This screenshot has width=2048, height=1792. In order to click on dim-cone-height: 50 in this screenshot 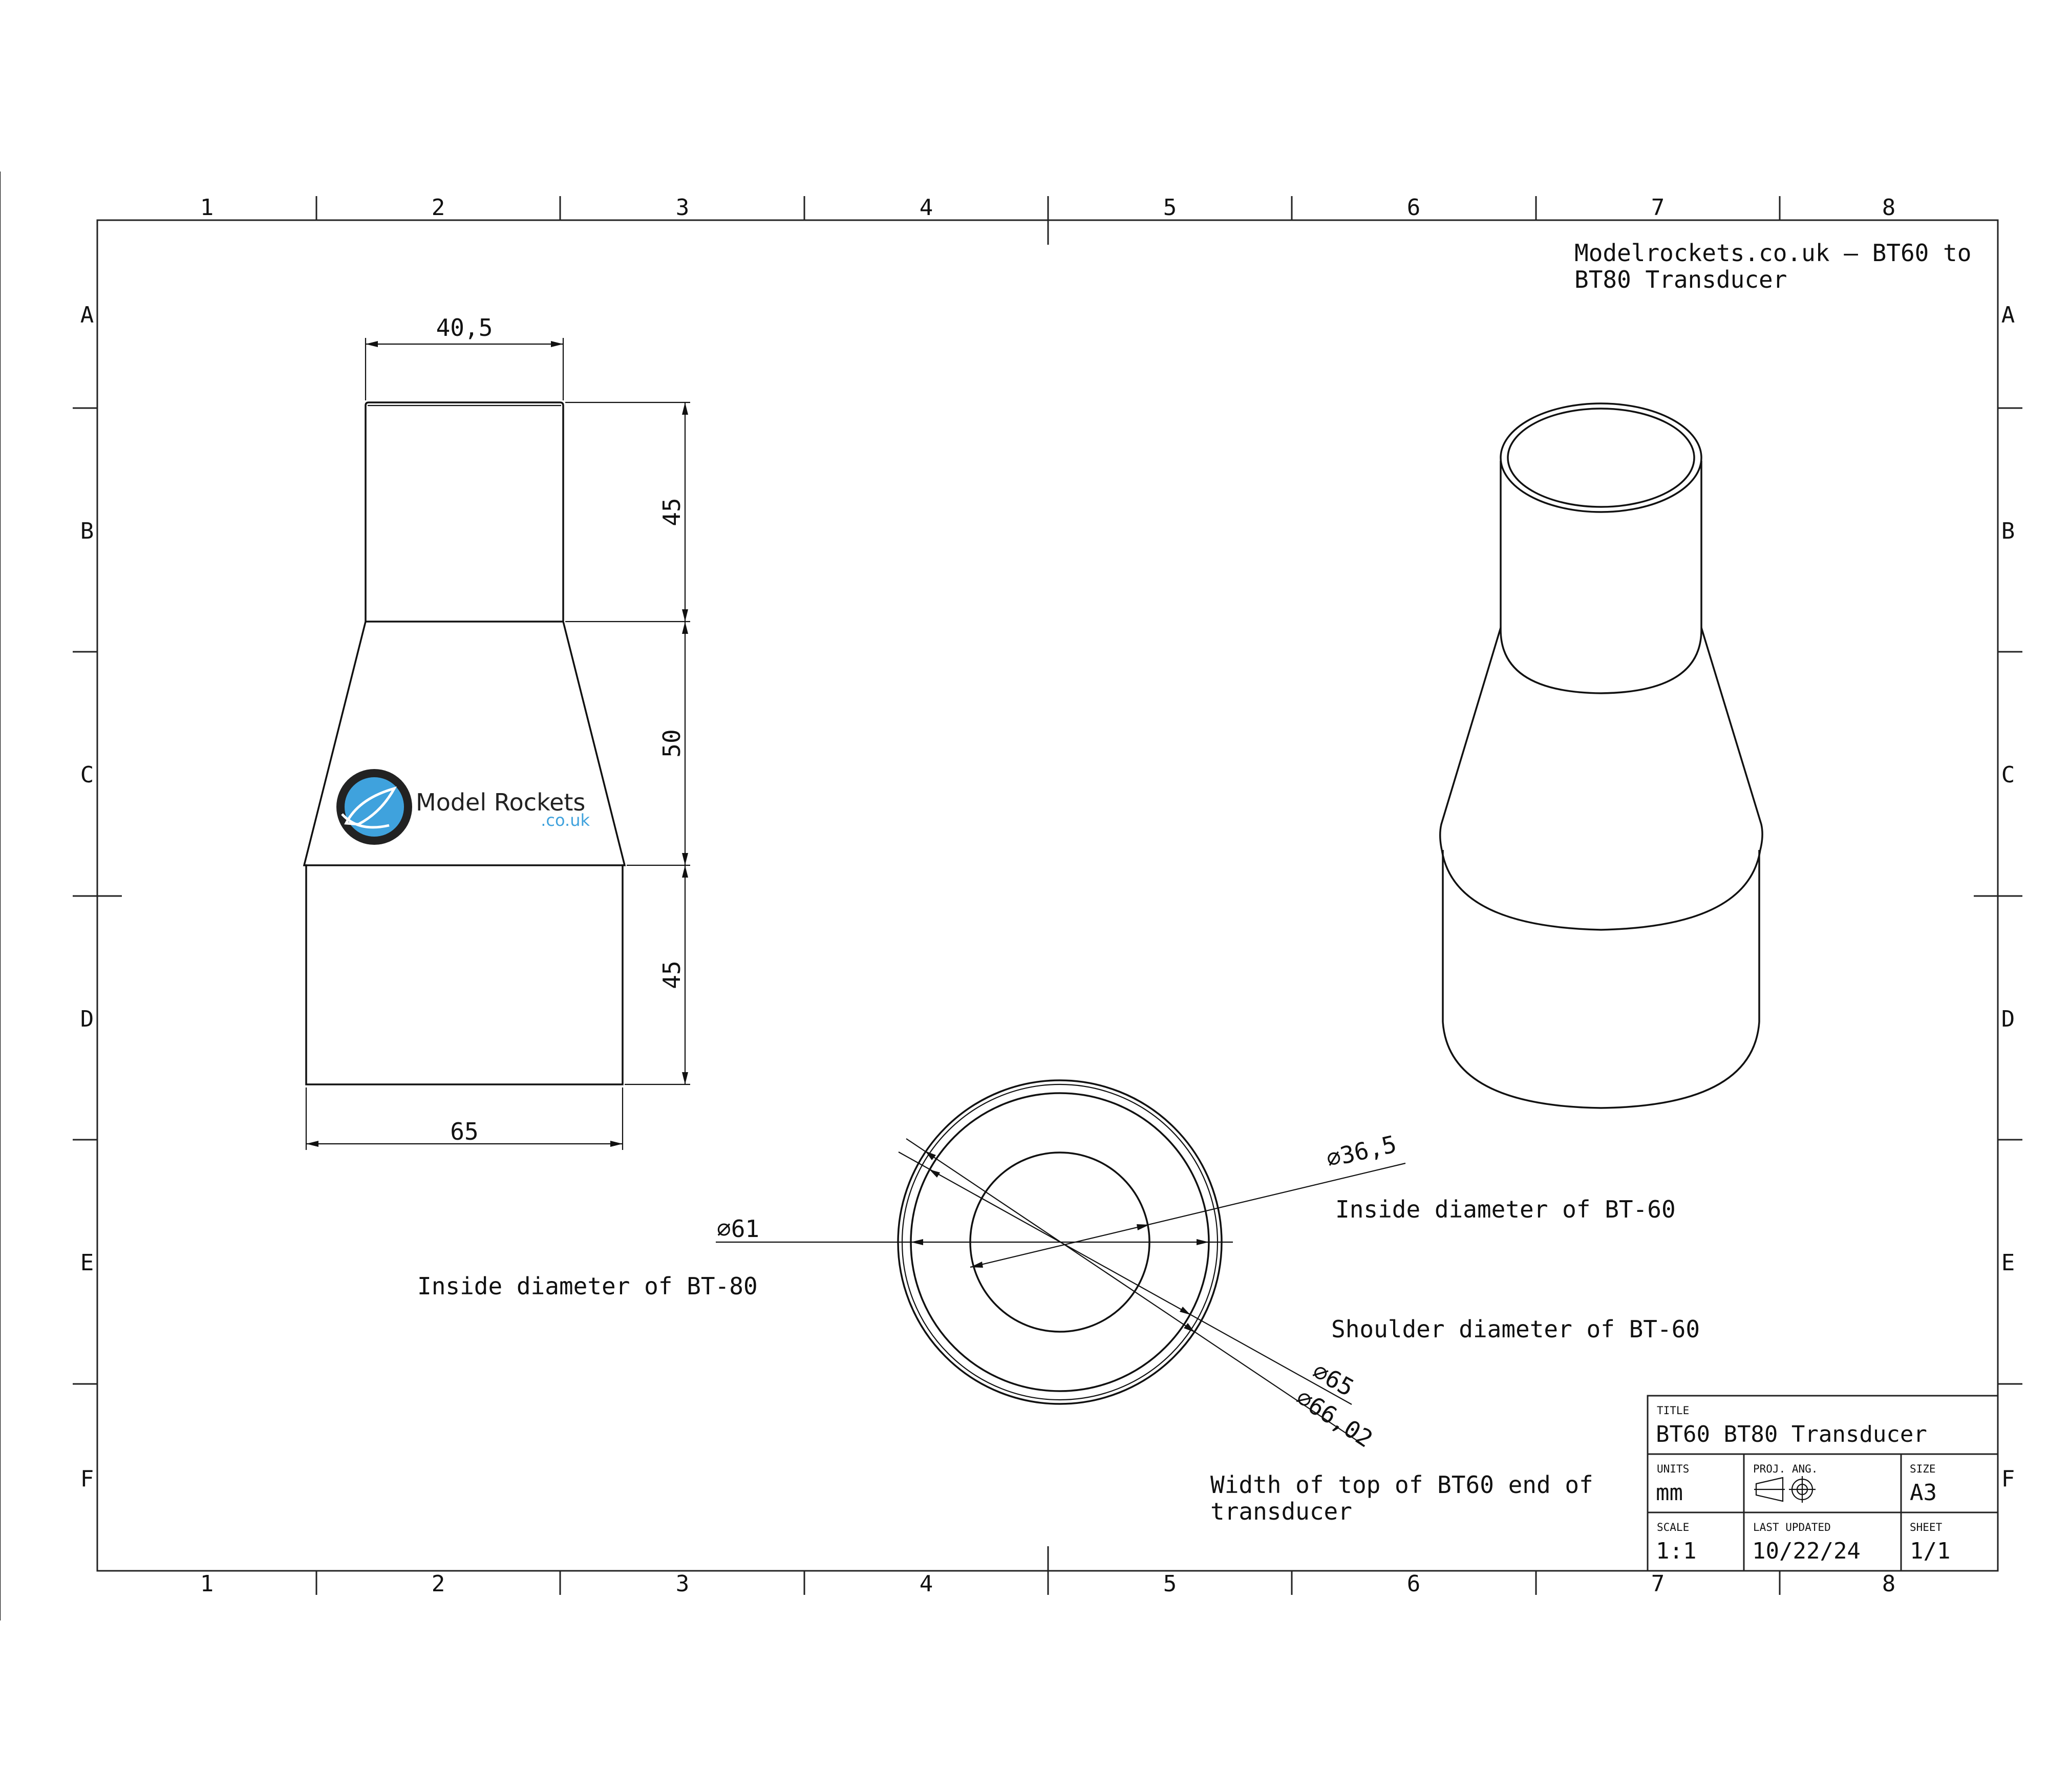, I will do `click(672, 743)`.